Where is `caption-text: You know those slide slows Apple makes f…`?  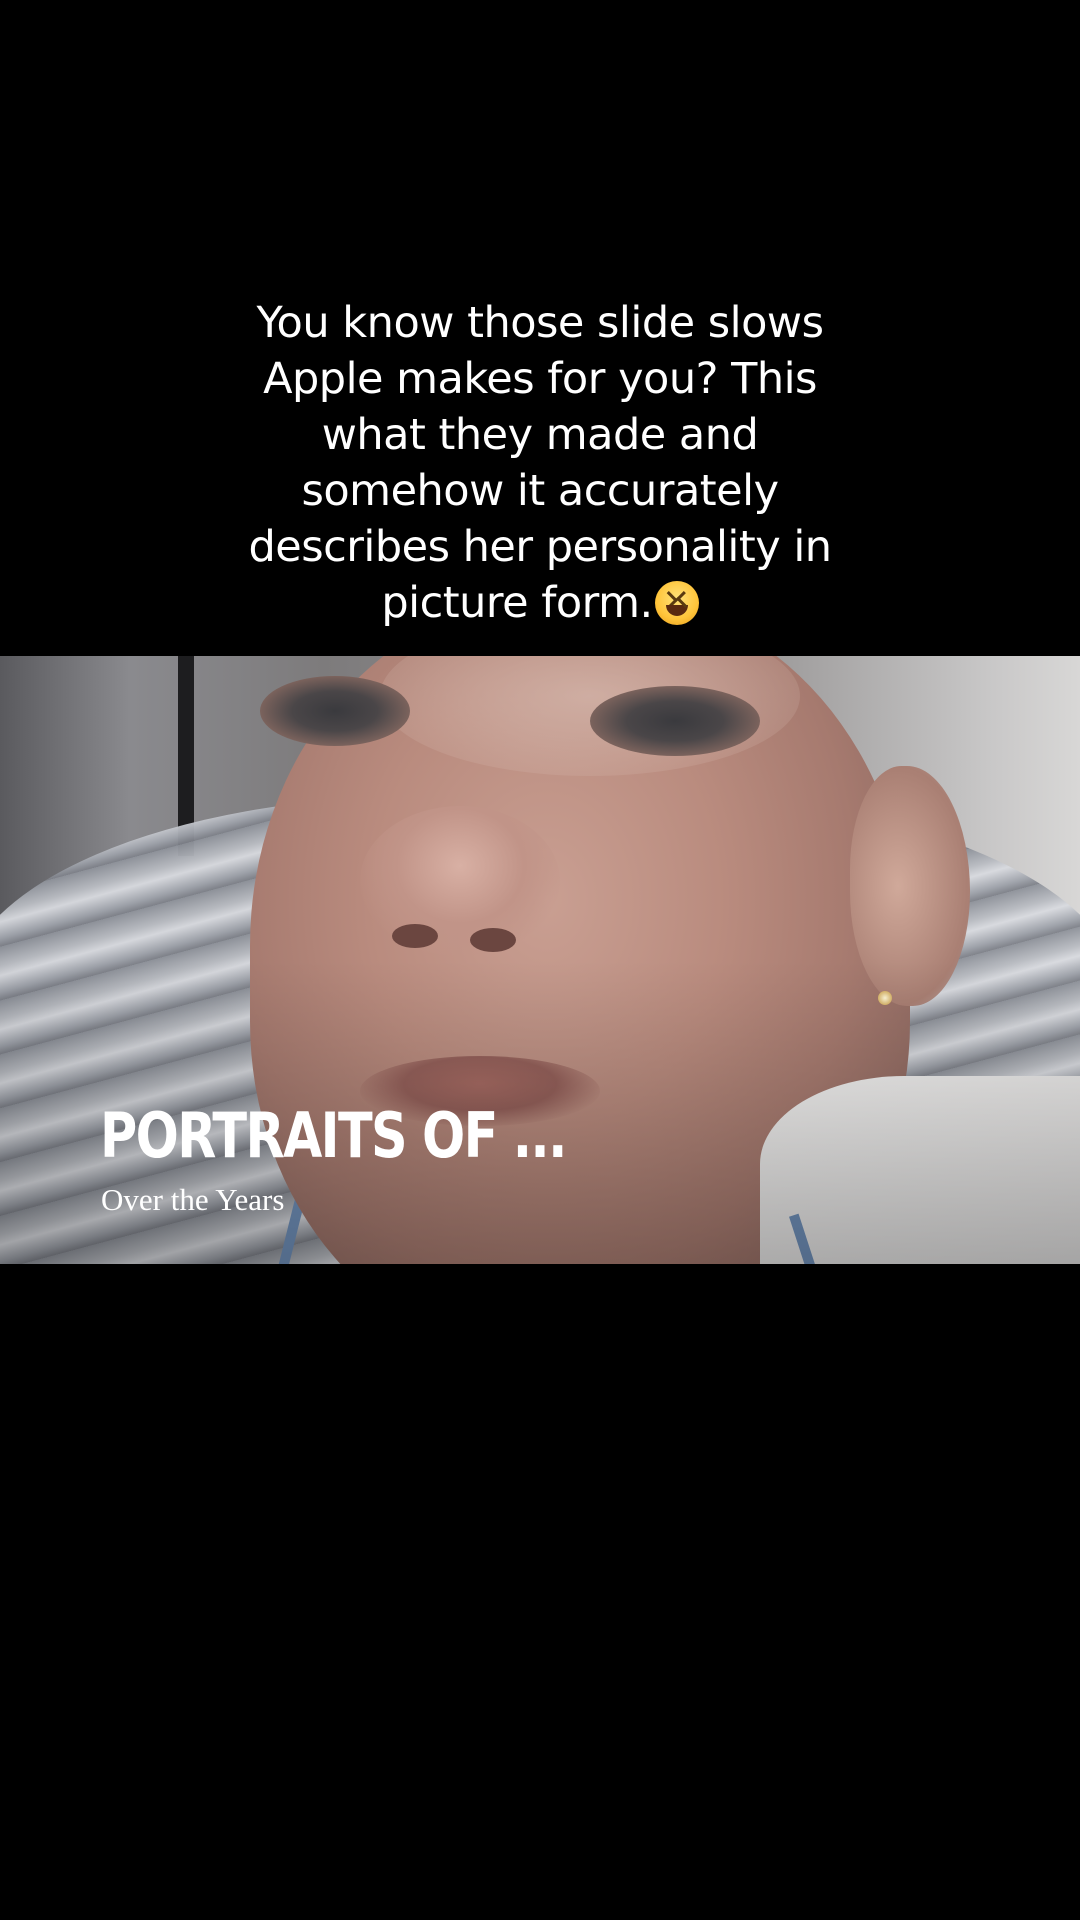
caption-text: You know those slide slows Apple makes f… is located at coordinates (540, 463).